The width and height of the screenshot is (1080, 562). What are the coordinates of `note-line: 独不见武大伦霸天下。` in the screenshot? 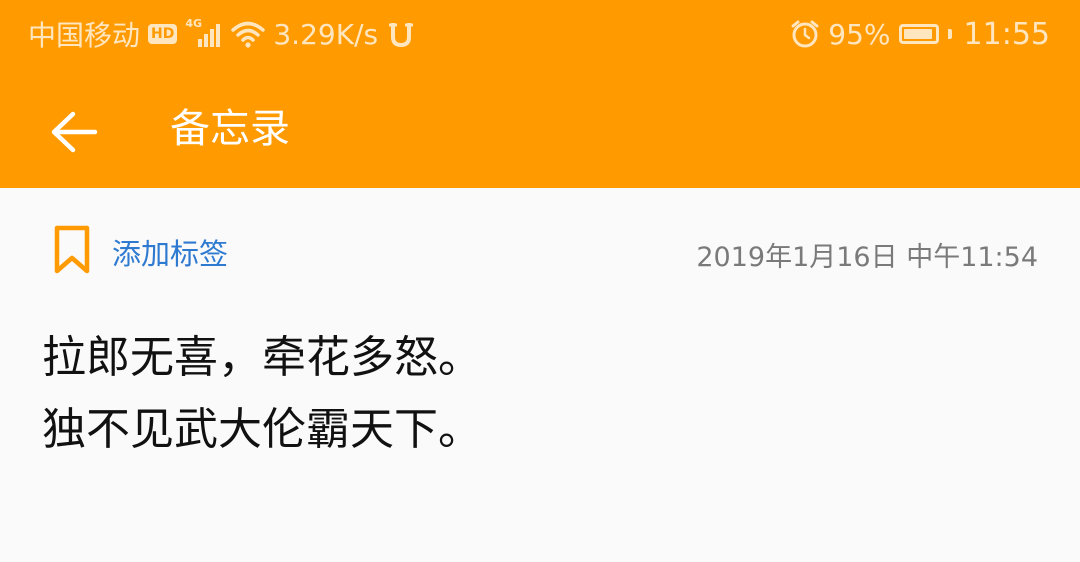 It's located at (262, 429).